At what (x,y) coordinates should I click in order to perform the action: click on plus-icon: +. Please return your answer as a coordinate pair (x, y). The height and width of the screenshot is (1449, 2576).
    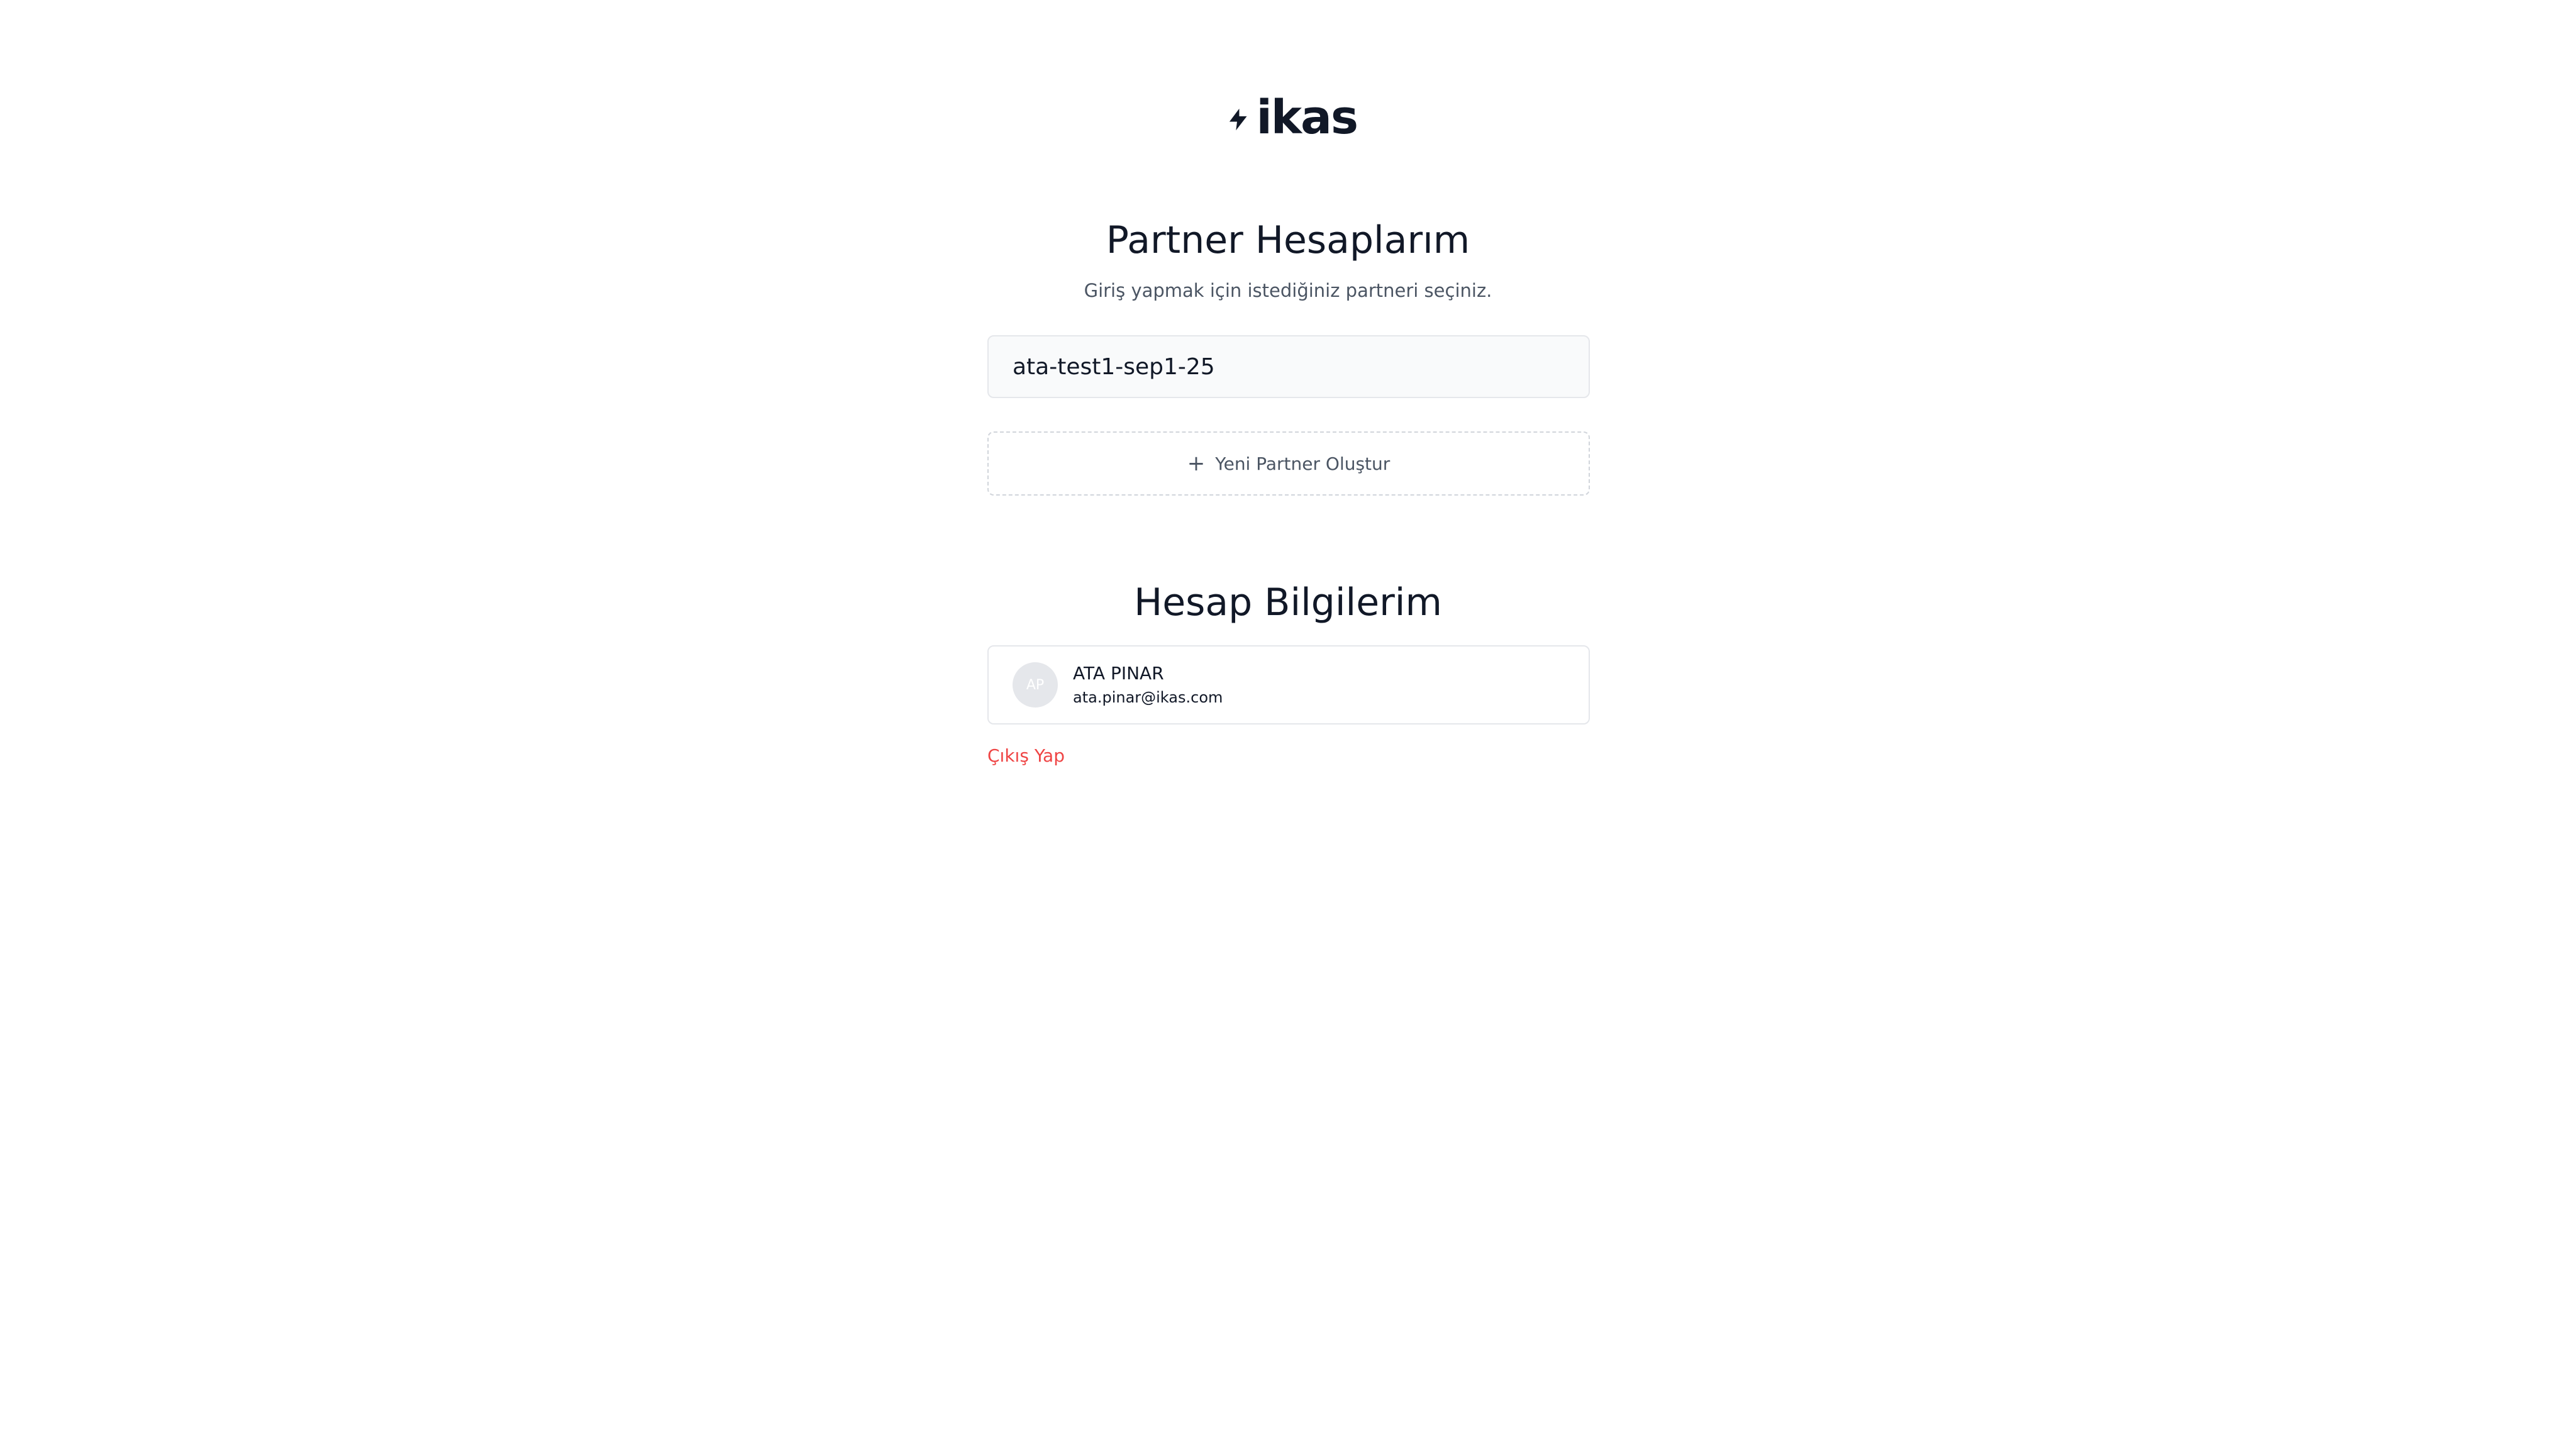
    Looking at the image, I should click on (1196, 463).